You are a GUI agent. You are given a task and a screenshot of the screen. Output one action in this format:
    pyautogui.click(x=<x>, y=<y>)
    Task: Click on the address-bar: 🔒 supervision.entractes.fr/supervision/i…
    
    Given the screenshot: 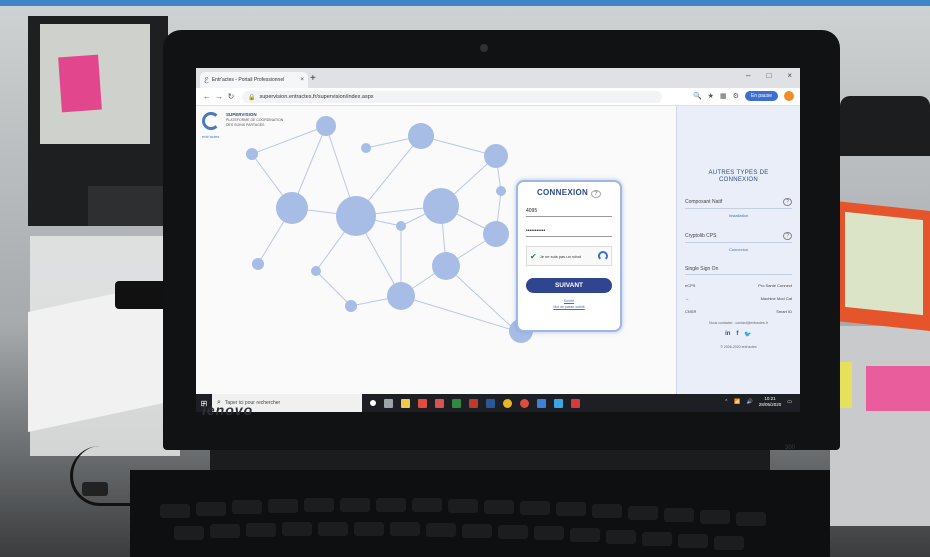 What is the action you would take?
    pyautogui.click(x=452, y=97)
    